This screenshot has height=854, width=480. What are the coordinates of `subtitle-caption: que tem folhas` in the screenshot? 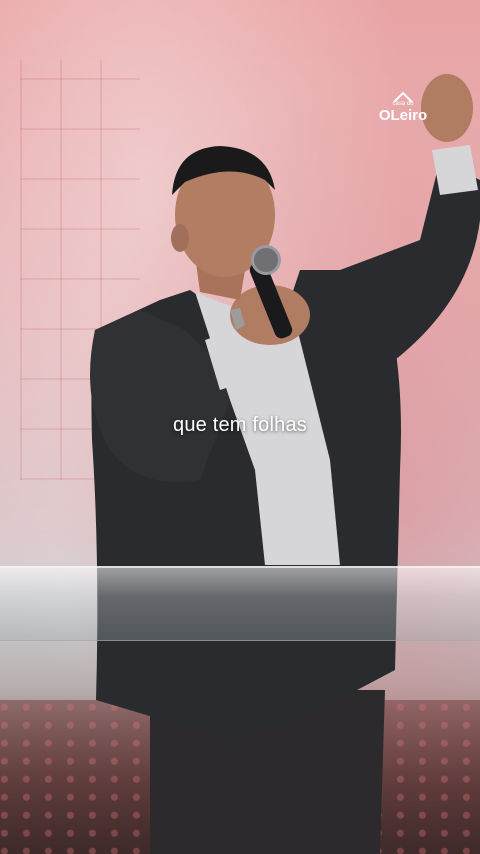 It's located at (240, 425).